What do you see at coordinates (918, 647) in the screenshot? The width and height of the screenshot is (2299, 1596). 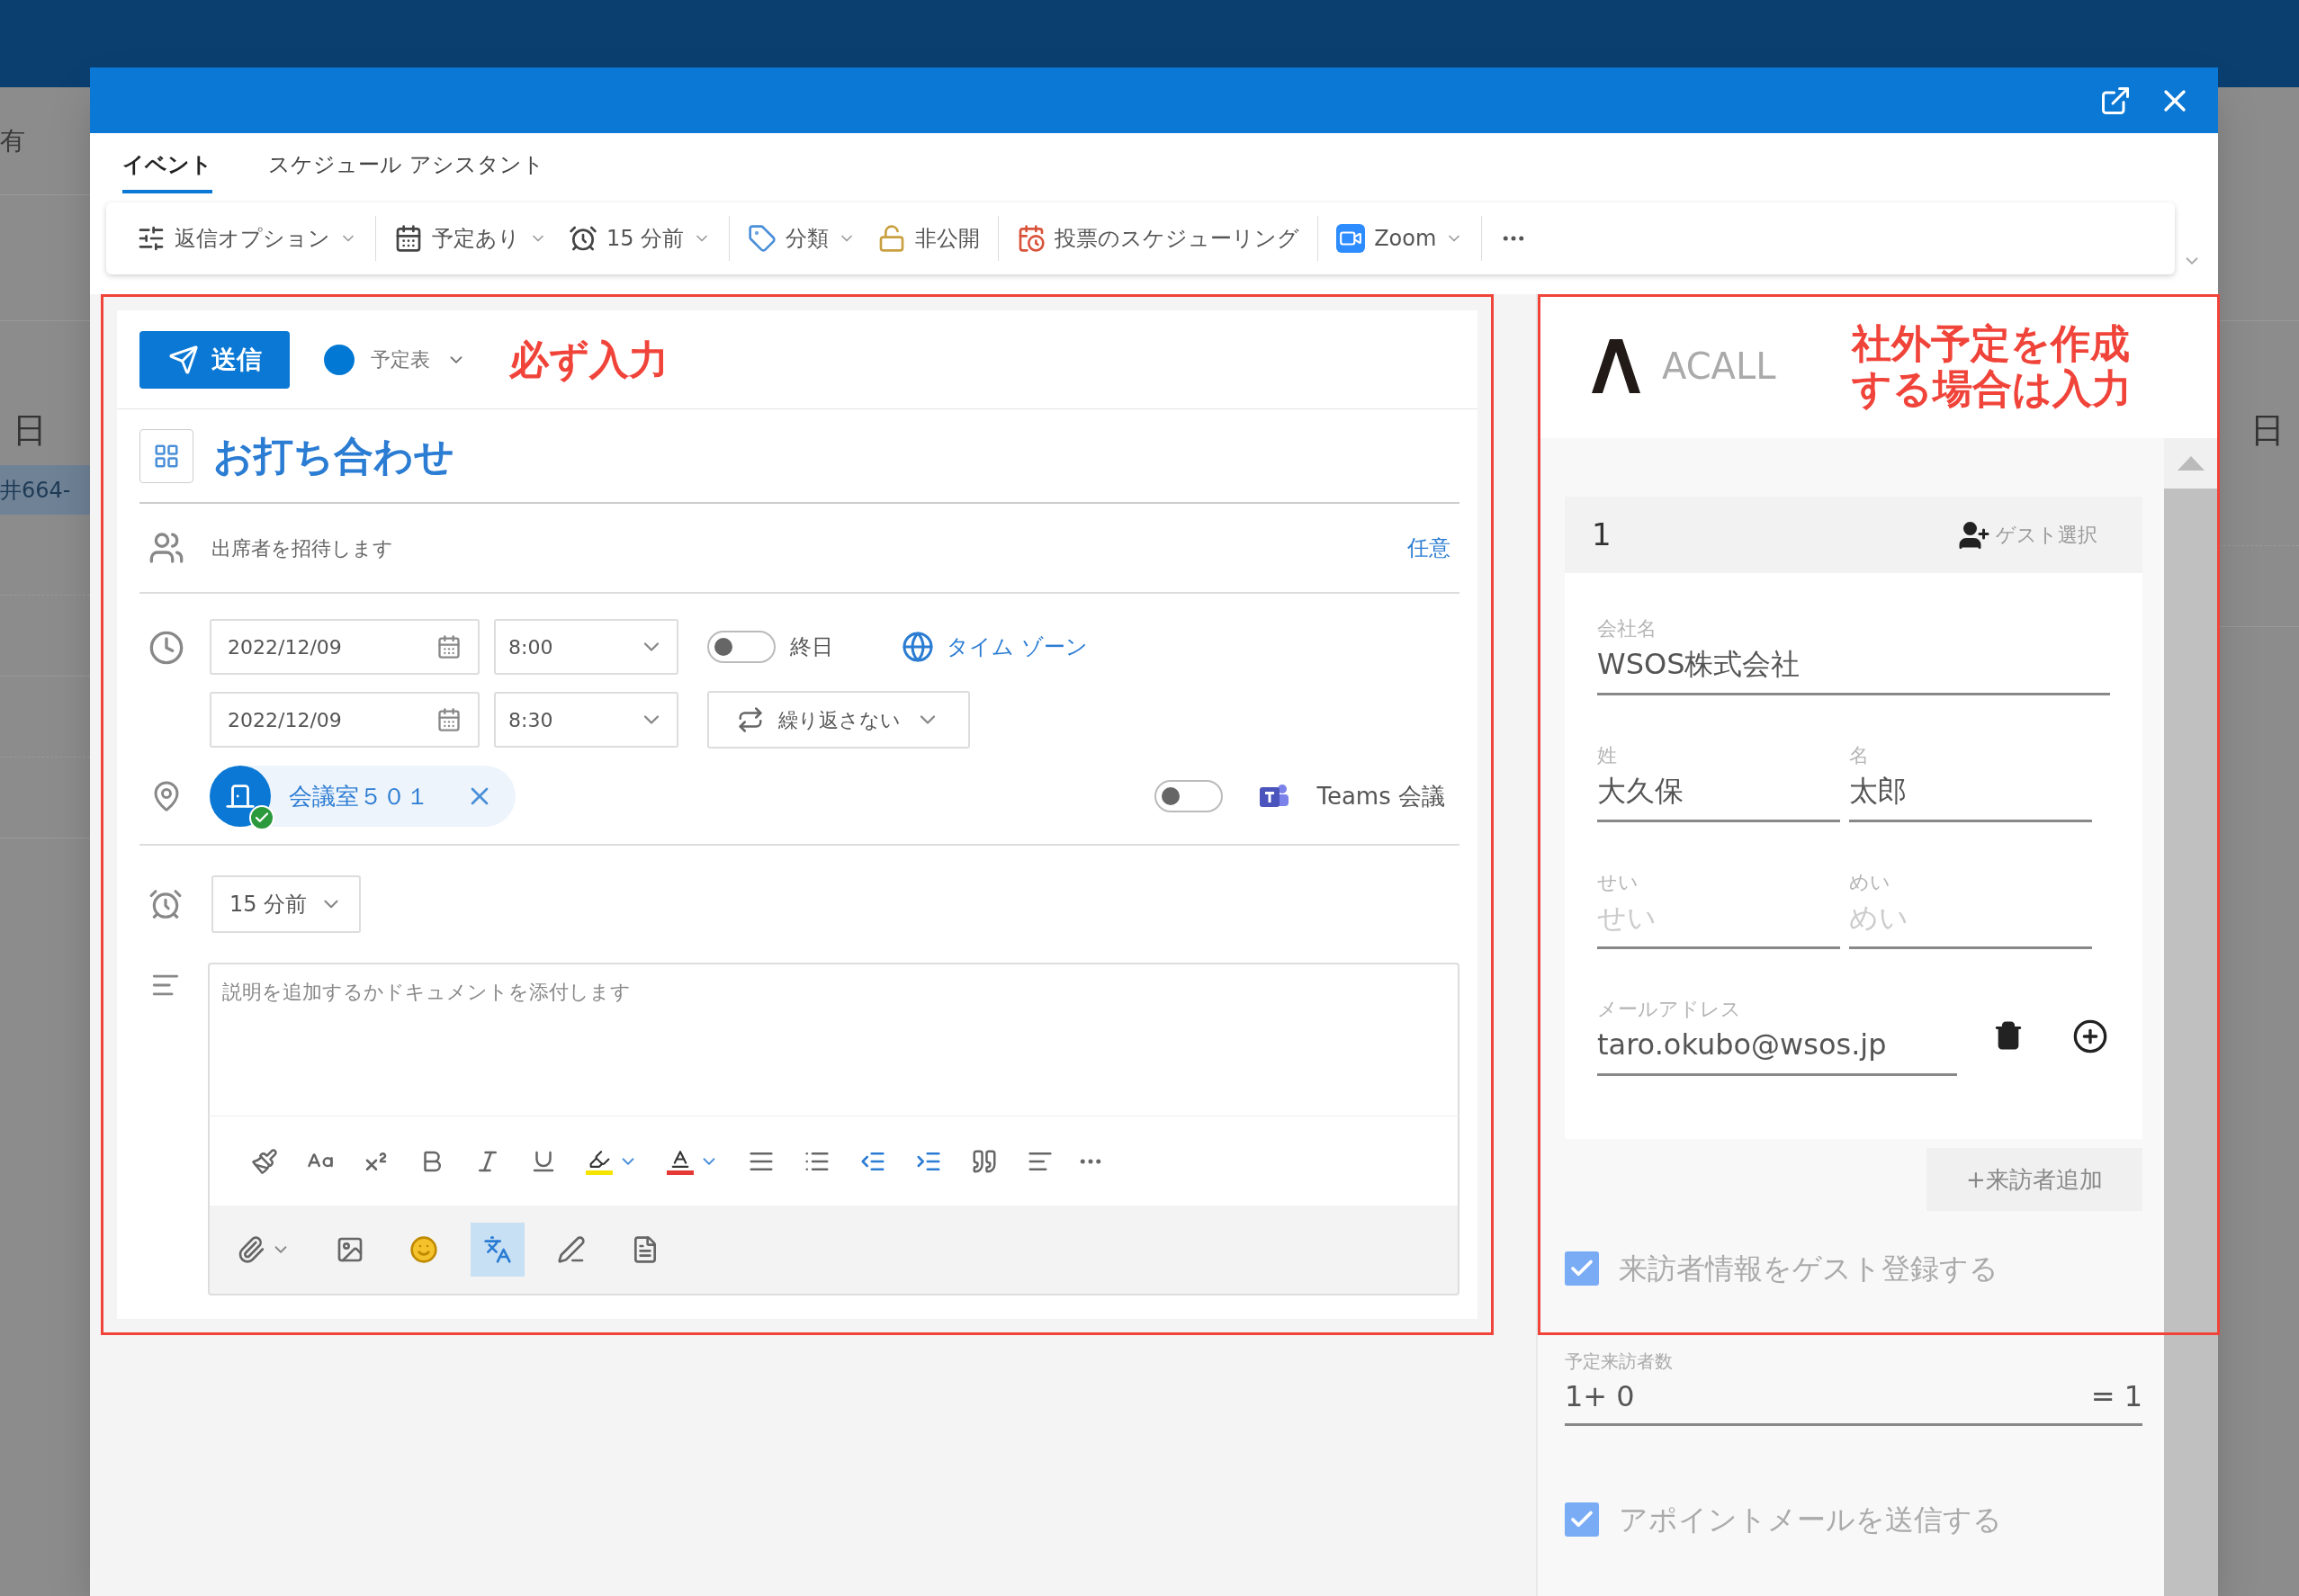 I see `globe-icon` at bounding box center [918, 647].